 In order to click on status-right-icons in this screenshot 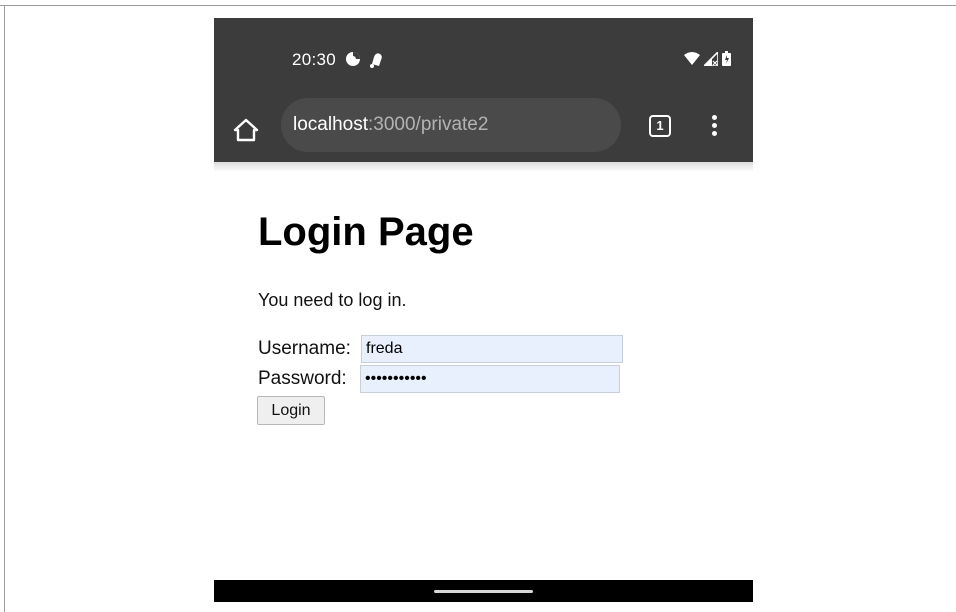, I will do `click(707, 60)`.